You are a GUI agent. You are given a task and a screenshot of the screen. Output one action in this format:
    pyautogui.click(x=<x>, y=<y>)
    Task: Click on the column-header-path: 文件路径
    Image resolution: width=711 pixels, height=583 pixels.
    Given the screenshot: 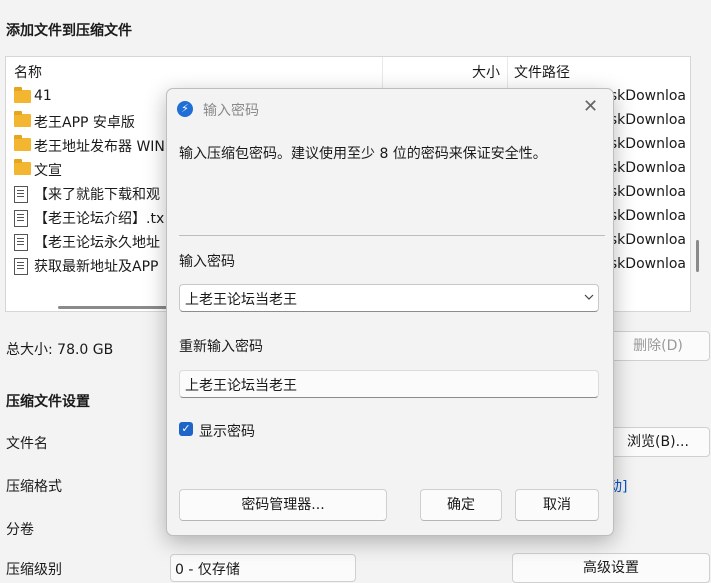 What is the action you would take?
    pyautogui.click(x=542, y=72)
    